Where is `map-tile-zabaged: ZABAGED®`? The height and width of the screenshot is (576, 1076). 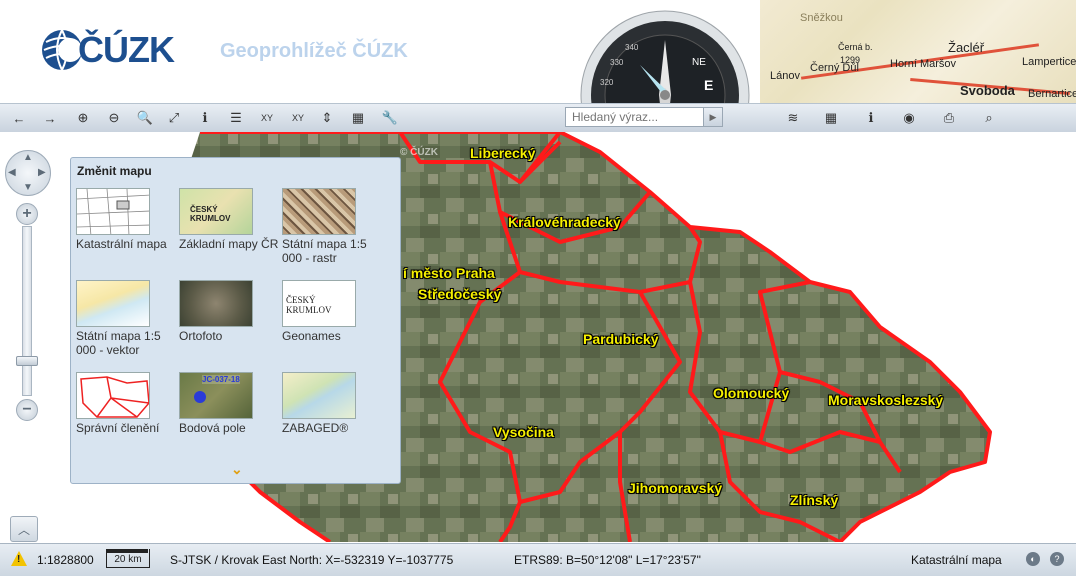 map-tile-zabaged: ZABAGED® is located at coordinates (332, 403).